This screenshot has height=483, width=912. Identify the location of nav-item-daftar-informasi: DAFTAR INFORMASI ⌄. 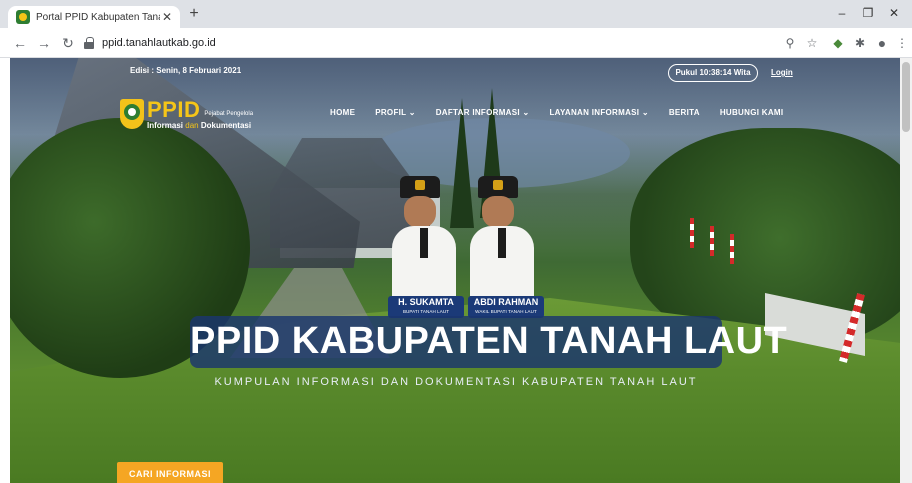
(483, 112).